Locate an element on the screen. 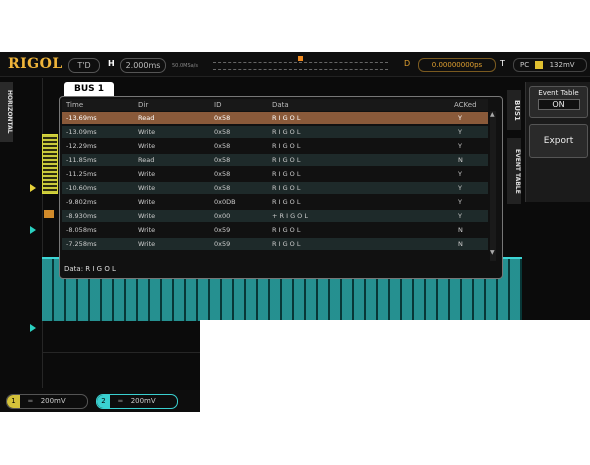  cell-time: -11.85ms is located at coordinates (81, 160).